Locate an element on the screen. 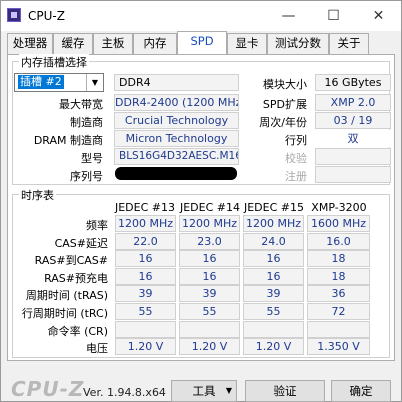  timing-row-label: 电压 is located at coordinates (97, 348).